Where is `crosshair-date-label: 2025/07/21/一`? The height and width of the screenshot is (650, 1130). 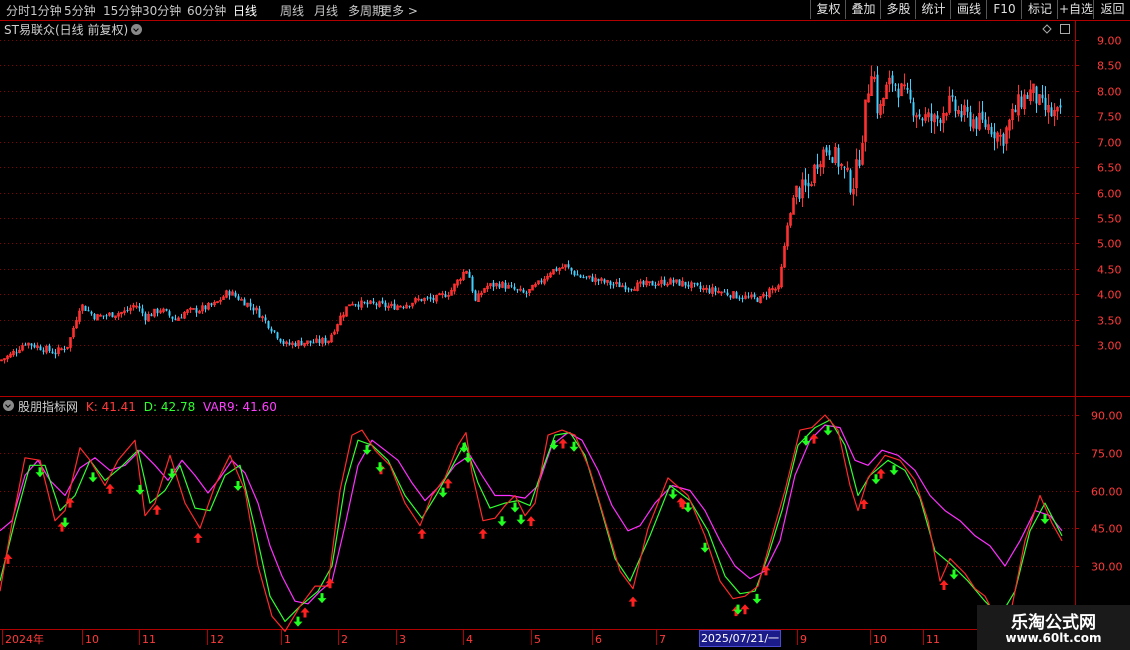 crosshair-date-label: 2025/07/21/一 is located at coordinates (740, 638).